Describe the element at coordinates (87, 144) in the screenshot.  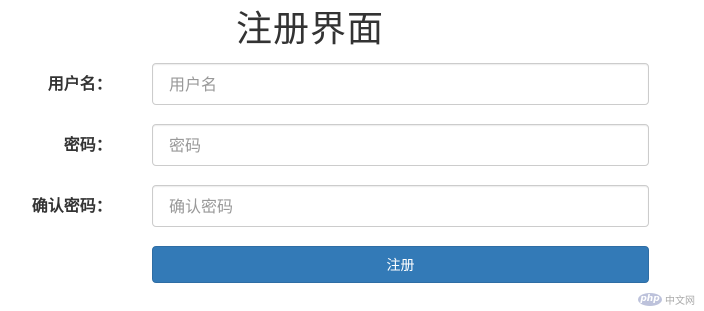
I see `password-label: 密码：` at that location.